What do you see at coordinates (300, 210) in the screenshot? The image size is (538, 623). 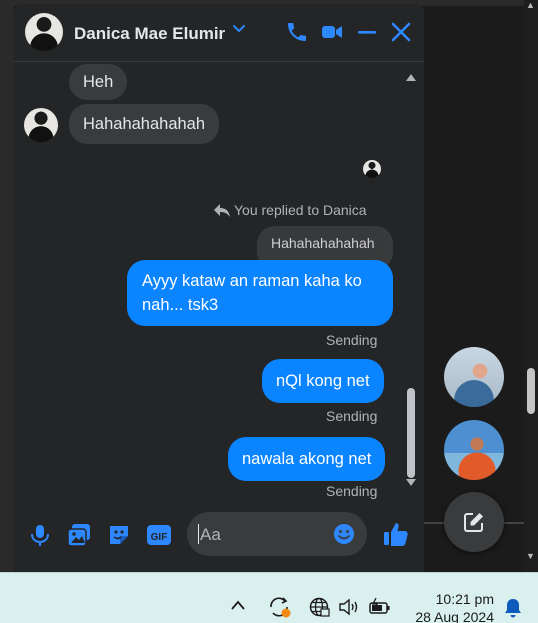 I see `reply-note: You replied to Danica` at bounding box center [300, 210].